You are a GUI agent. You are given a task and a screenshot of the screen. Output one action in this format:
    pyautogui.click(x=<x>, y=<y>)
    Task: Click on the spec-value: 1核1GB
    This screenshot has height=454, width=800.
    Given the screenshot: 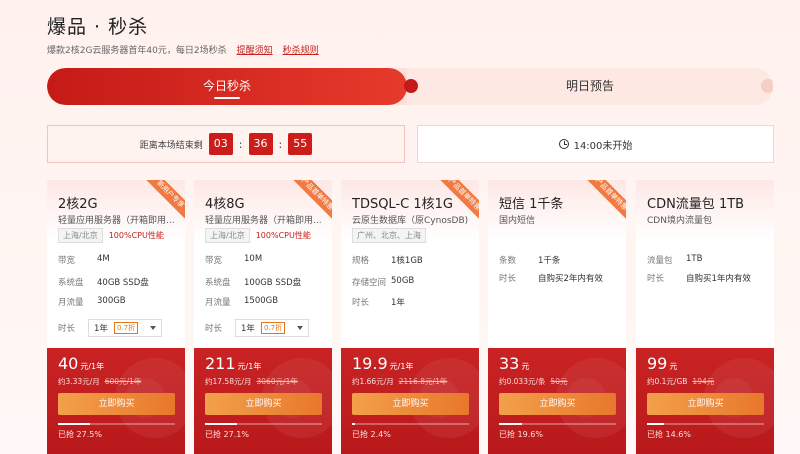 What is the action you would take?
    pyautogui.click(x=407, y=261)
    